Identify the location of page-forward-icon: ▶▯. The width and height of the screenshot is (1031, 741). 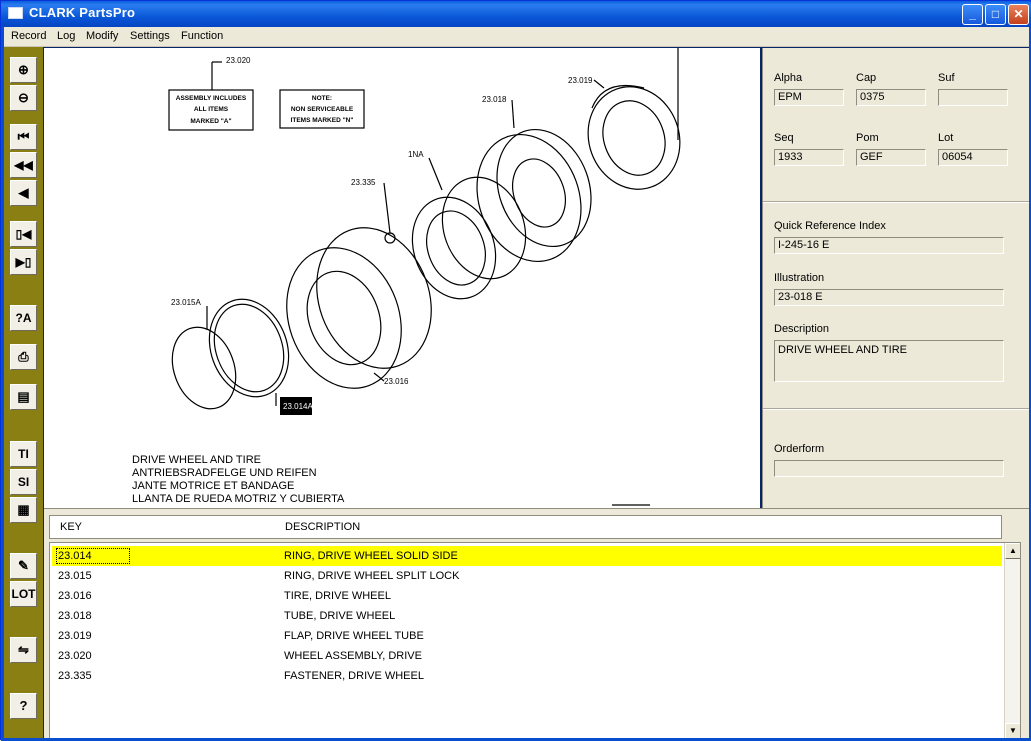
(23, 262).